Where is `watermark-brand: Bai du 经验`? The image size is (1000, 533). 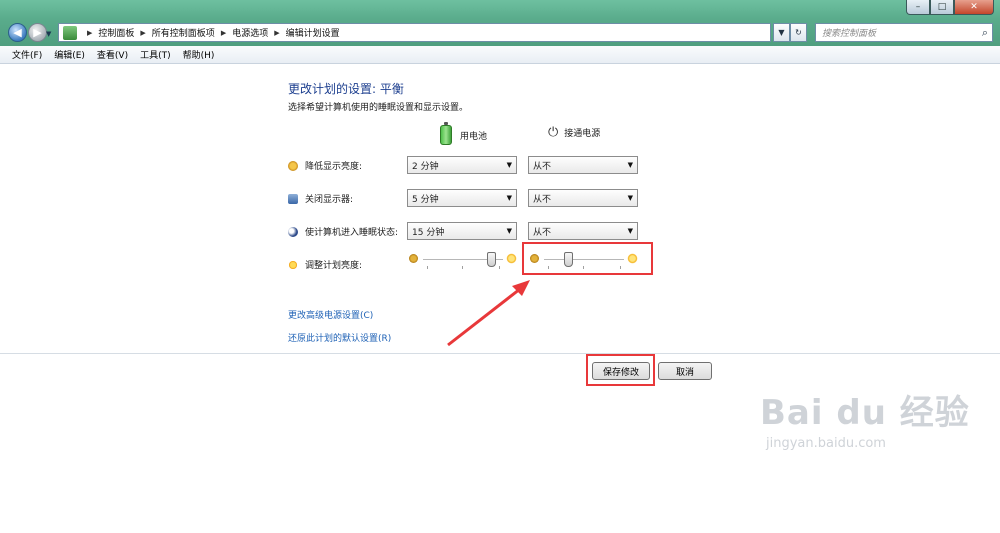
watermark-brand: Bai du 经验 is located at coordinates (865, 413).